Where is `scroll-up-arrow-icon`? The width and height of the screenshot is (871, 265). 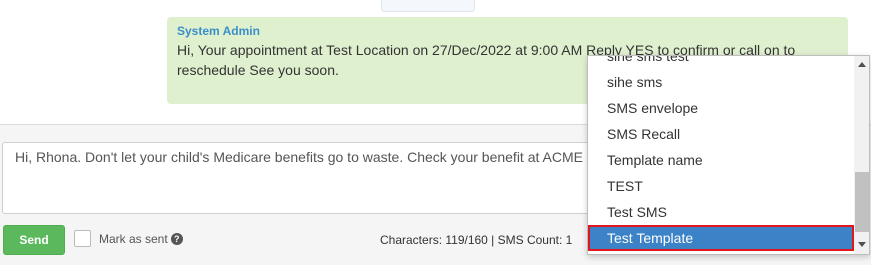 scroll-up-arrow-icon is located at coordinates (862, 64).